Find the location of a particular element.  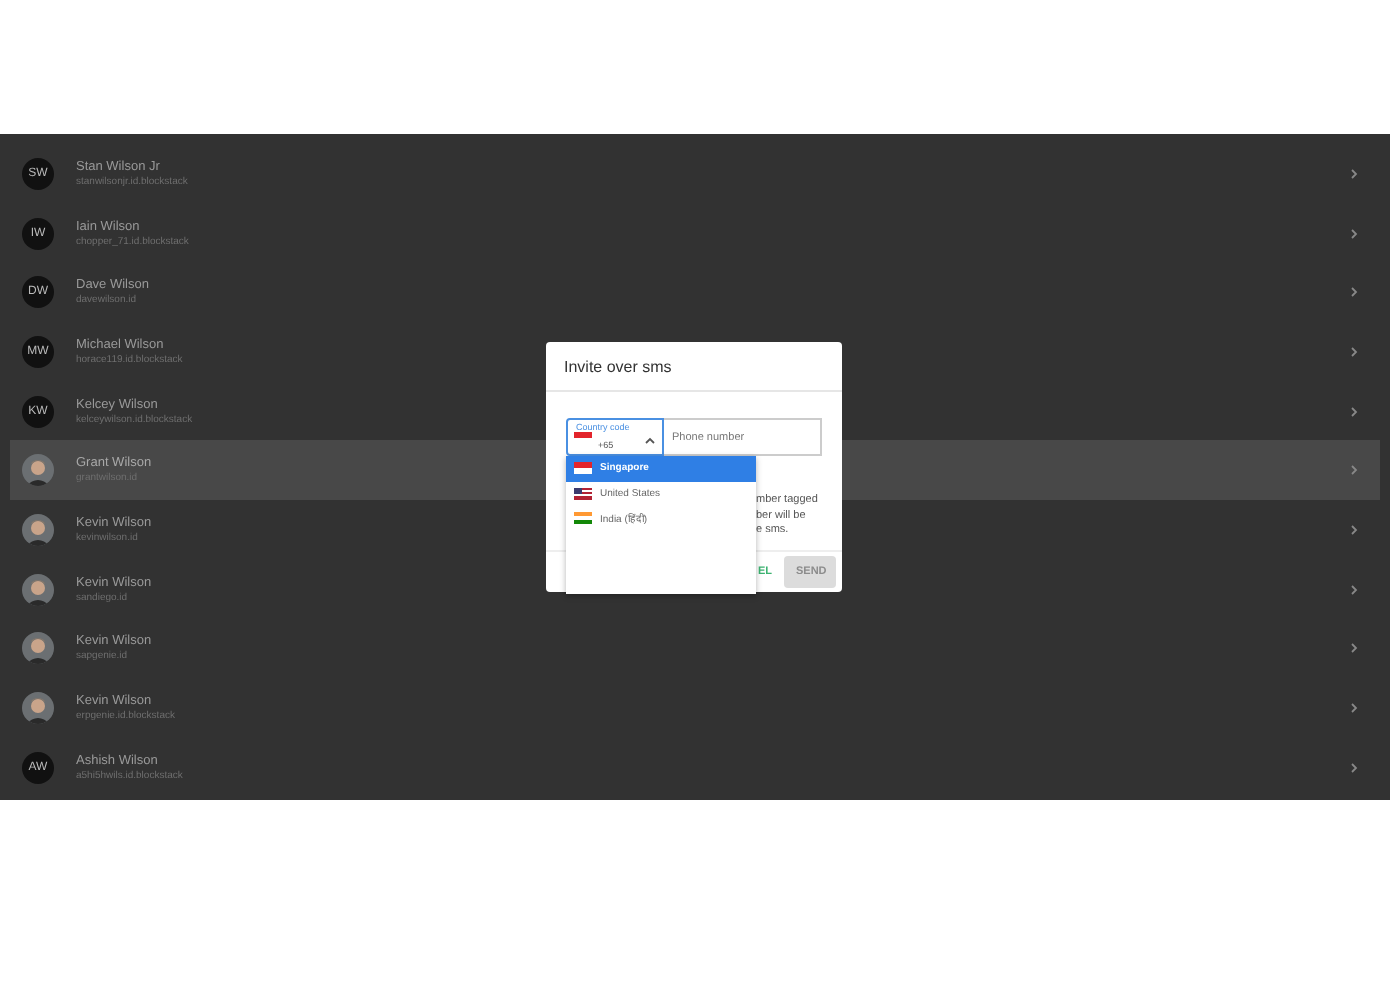

dialog-title: Invite over sms is located at coordinates (694, 367).